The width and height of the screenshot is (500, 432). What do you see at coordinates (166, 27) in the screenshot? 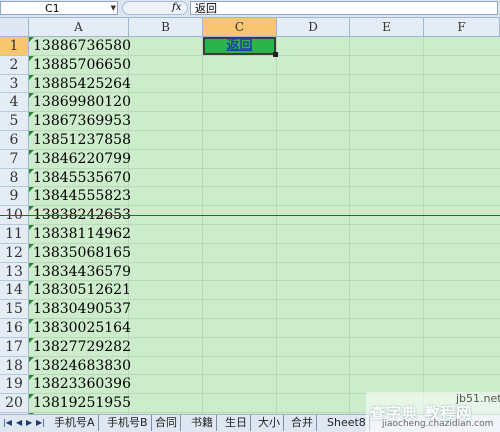
I see `column-header-b: B` at bounding box center [166, 27].